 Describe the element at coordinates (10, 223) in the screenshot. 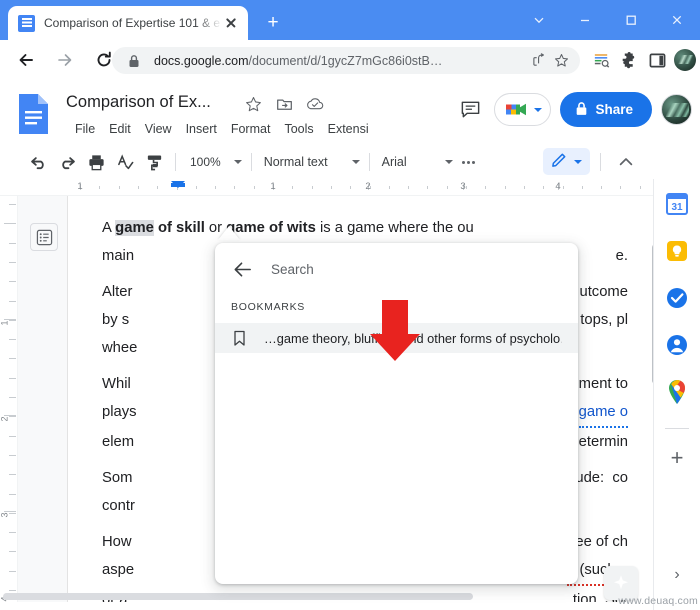

I see `ruler-major-tick` at that location.